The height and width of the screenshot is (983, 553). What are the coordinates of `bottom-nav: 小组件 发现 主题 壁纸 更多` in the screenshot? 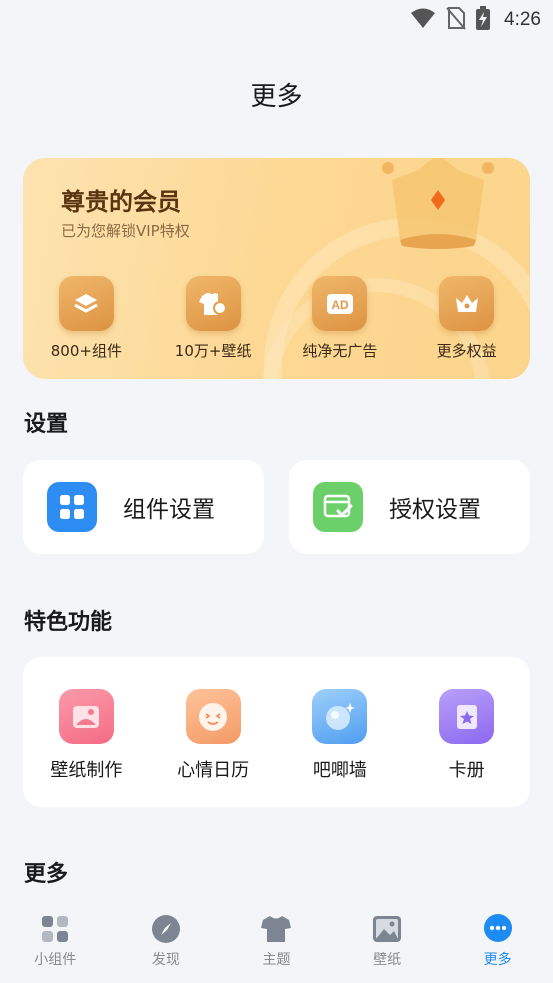 It's located at (276, 943).